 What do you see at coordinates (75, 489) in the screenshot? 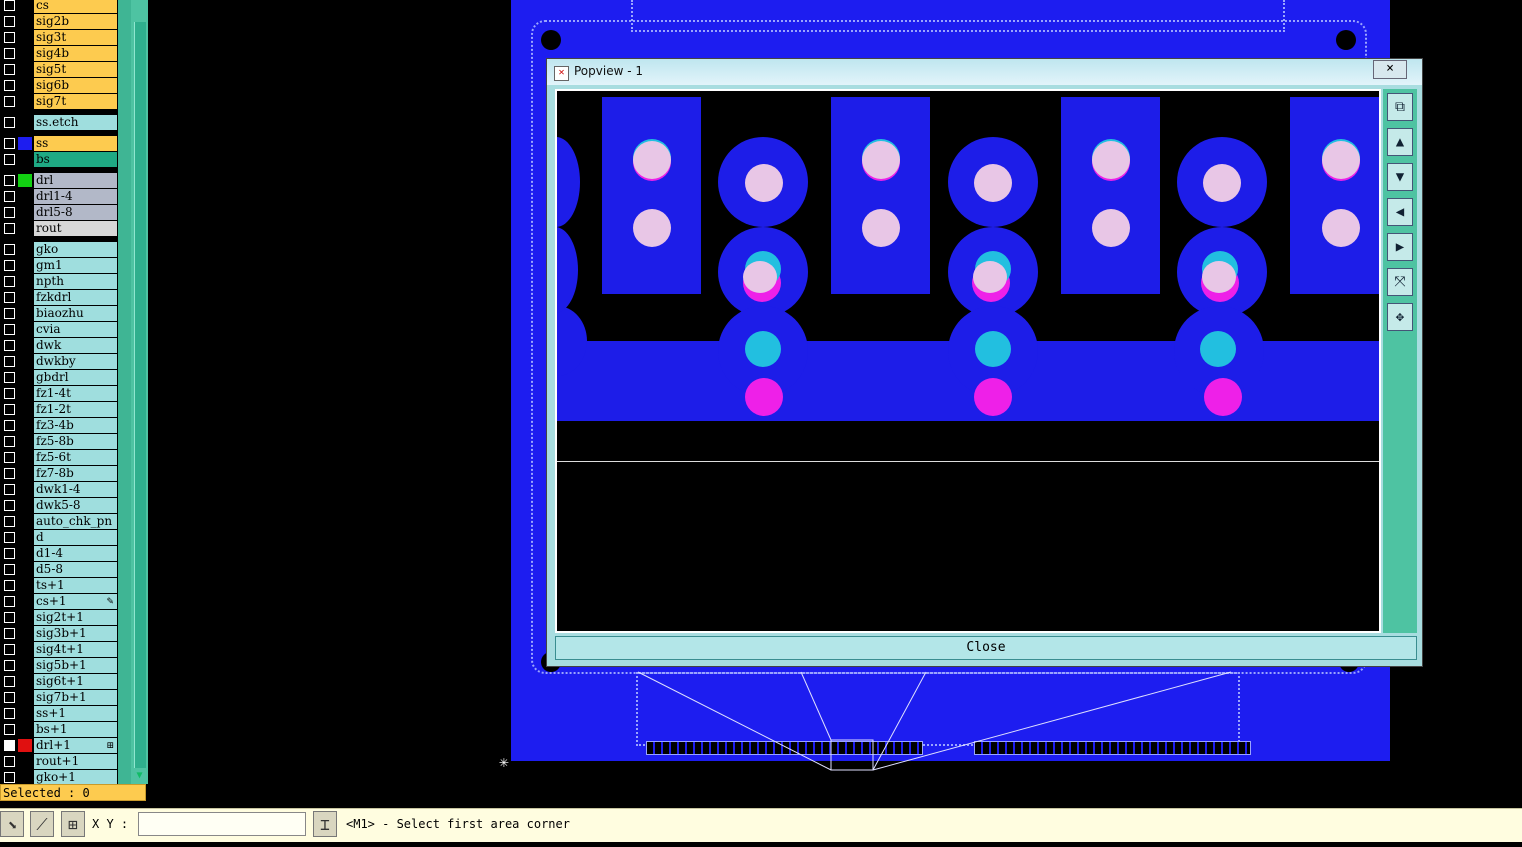
I see `layer-name: dwk1-4` at bounding box center [75, 489].